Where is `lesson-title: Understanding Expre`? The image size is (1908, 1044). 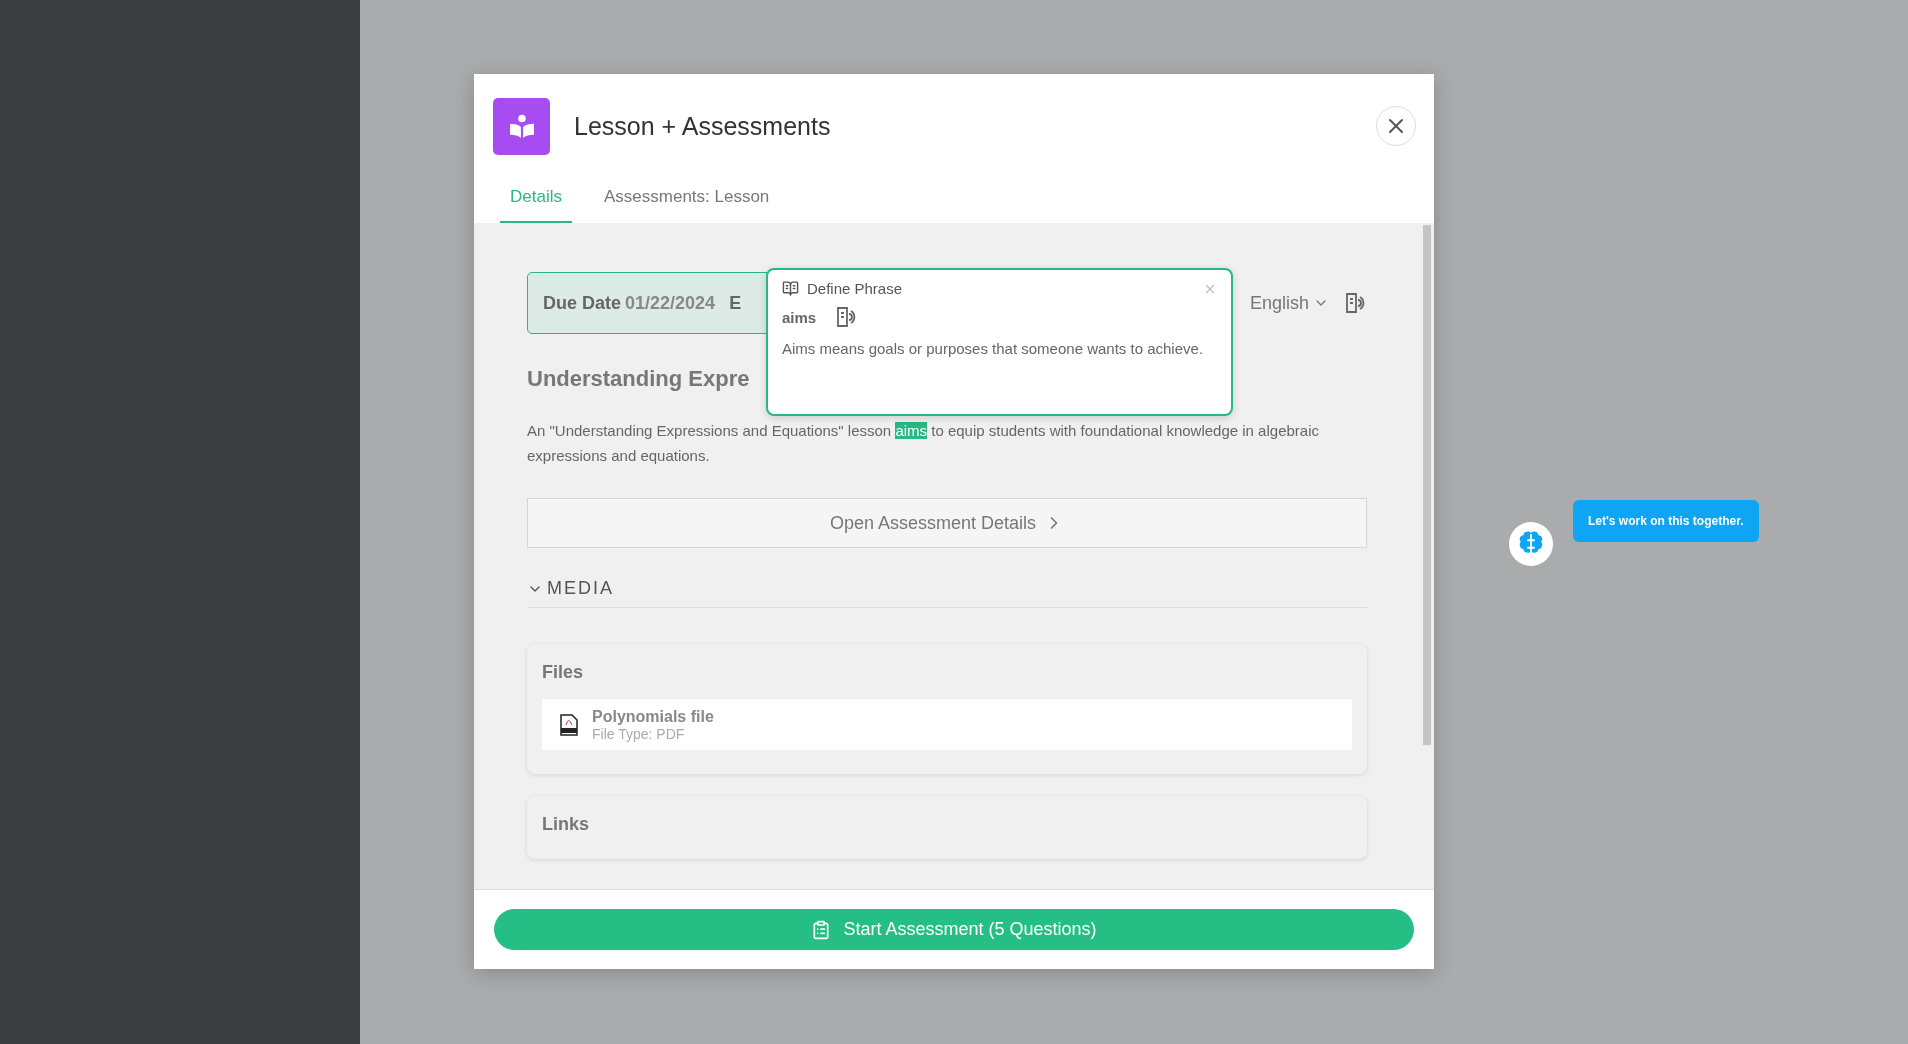
lesson-title: Understanding Expre is located at coordinates (639, 379).